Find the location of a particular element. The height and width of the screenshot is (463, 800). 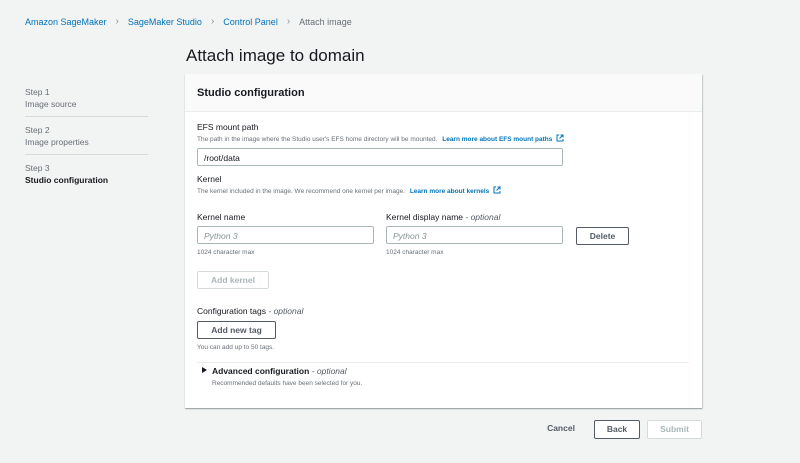

panel-title: Studio configuration is located at coordinates (251, 93).